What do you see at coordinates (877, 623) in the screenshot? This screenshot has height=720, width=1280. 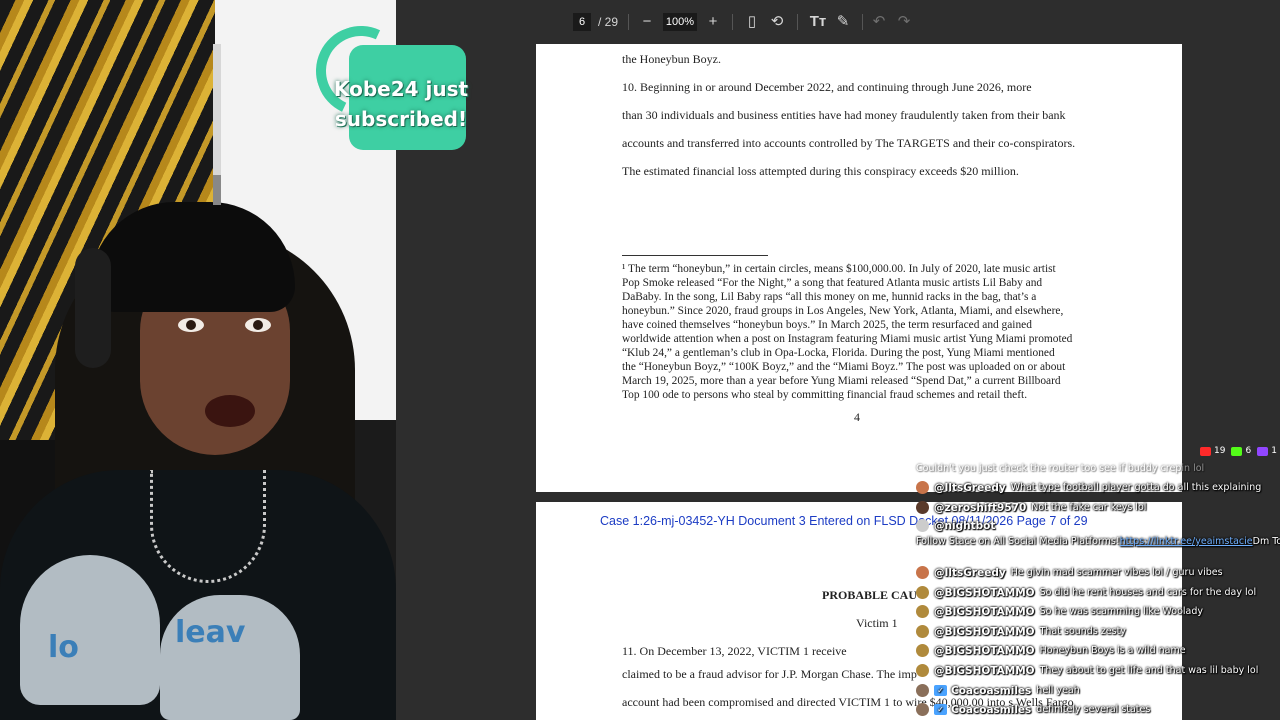 I see `subsection-title: Victim 1` at bounding box center [877, 623].